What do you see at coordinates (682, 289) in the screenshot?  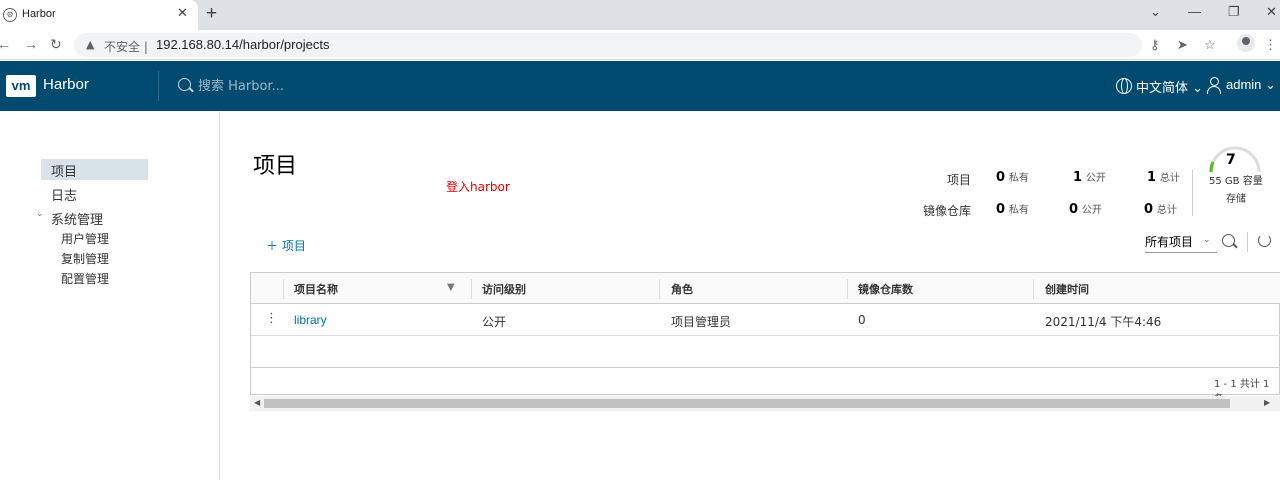 I see `column-header-role: 角色` at bounding box center [682, 289].